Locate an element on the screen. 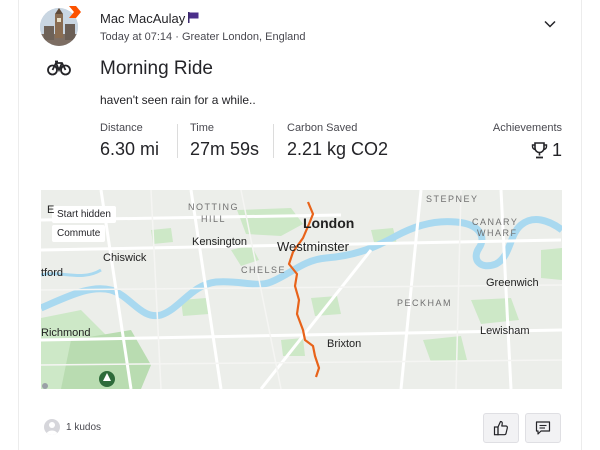 This screenshot has height=450, width=600. activity-meta: Today at 07:14 · Greater London, England is located at coordinates (203, 37).